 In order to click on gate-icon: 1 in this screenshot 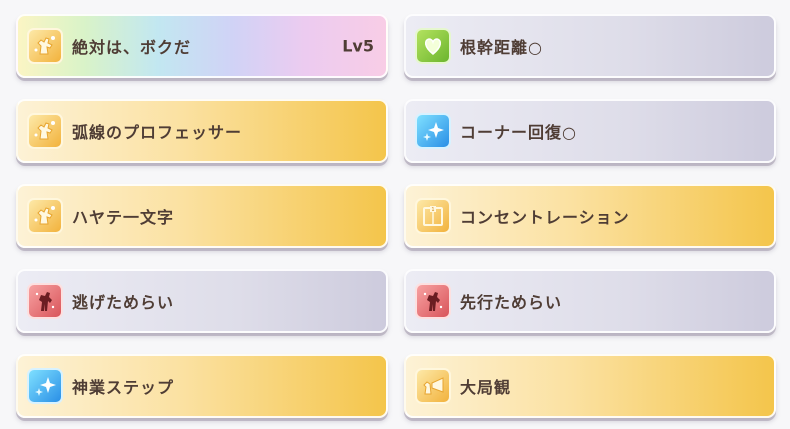, I will do `click(433, 216)`.